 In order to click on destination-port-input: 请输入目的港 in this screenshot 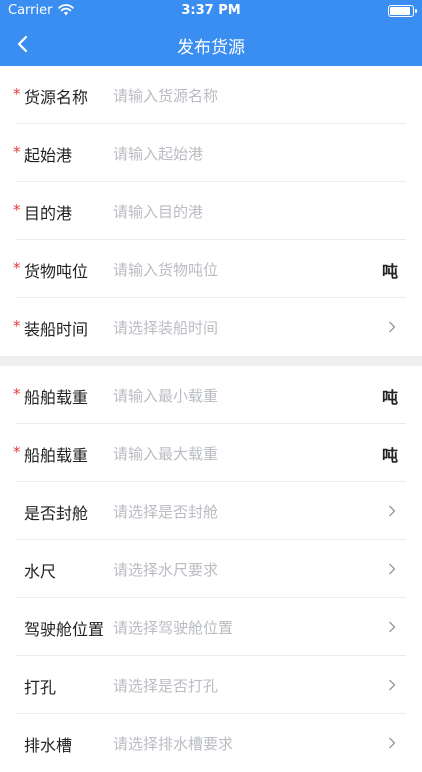, I will do `click(158, 211)`.